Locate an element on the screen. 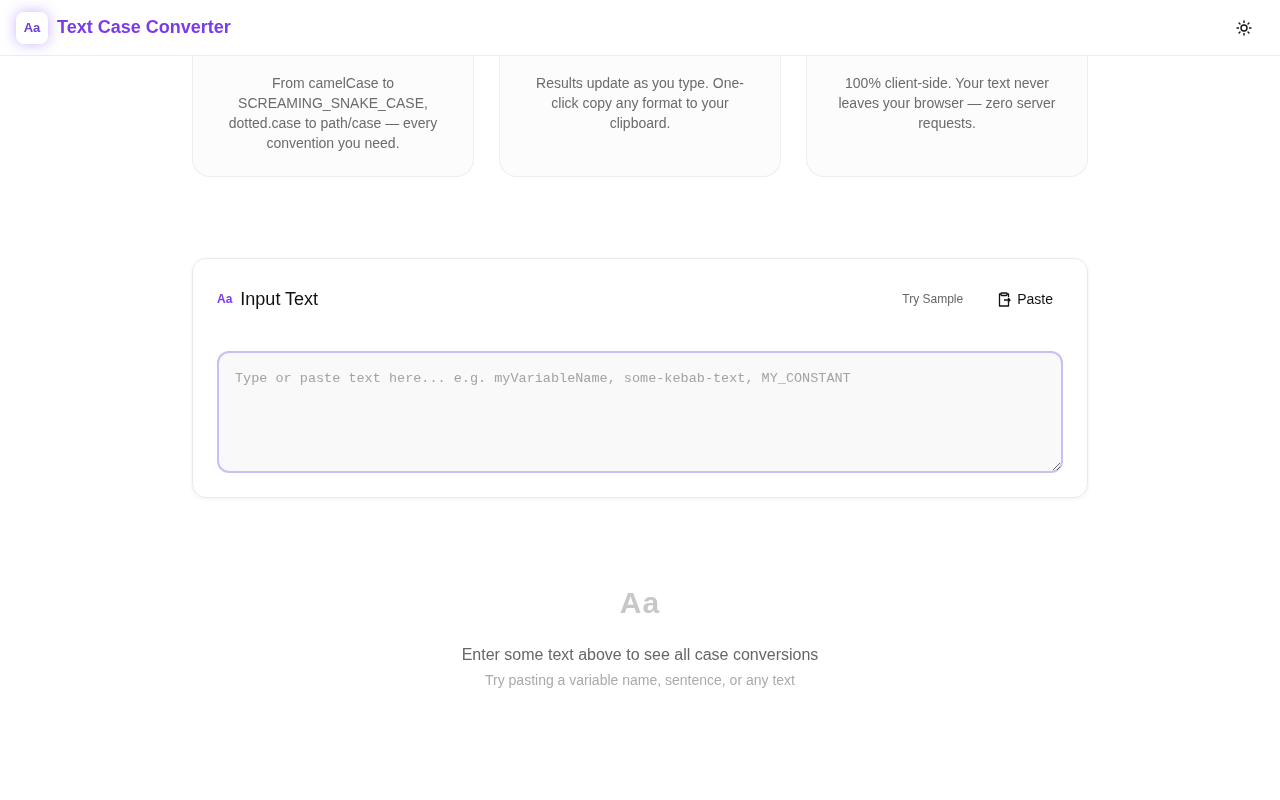 This screenshot has width=1280, height=800. feature-description: Results update as you type. One-click copy any format to your clipboard. is located at coordinates (640, 103).